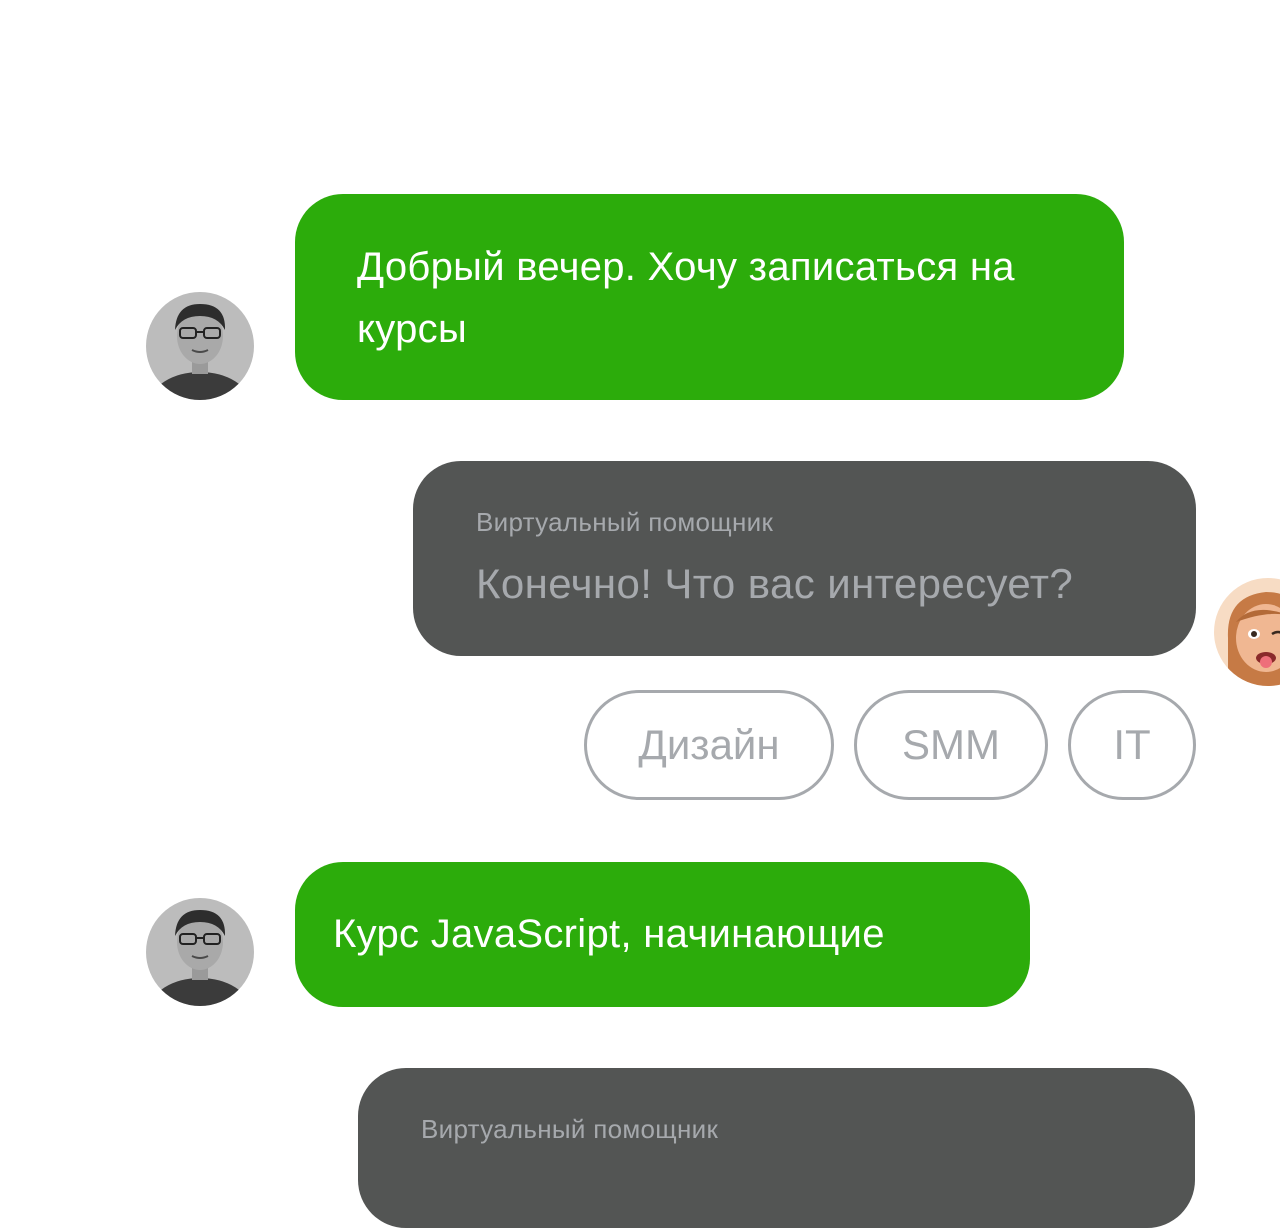 This screenshot has height=1228, width=1280. Describe the element at coordinates (776, 1148) in the screenshot. I see `message-bubble-bot: Виртуальный помощник` at that location.